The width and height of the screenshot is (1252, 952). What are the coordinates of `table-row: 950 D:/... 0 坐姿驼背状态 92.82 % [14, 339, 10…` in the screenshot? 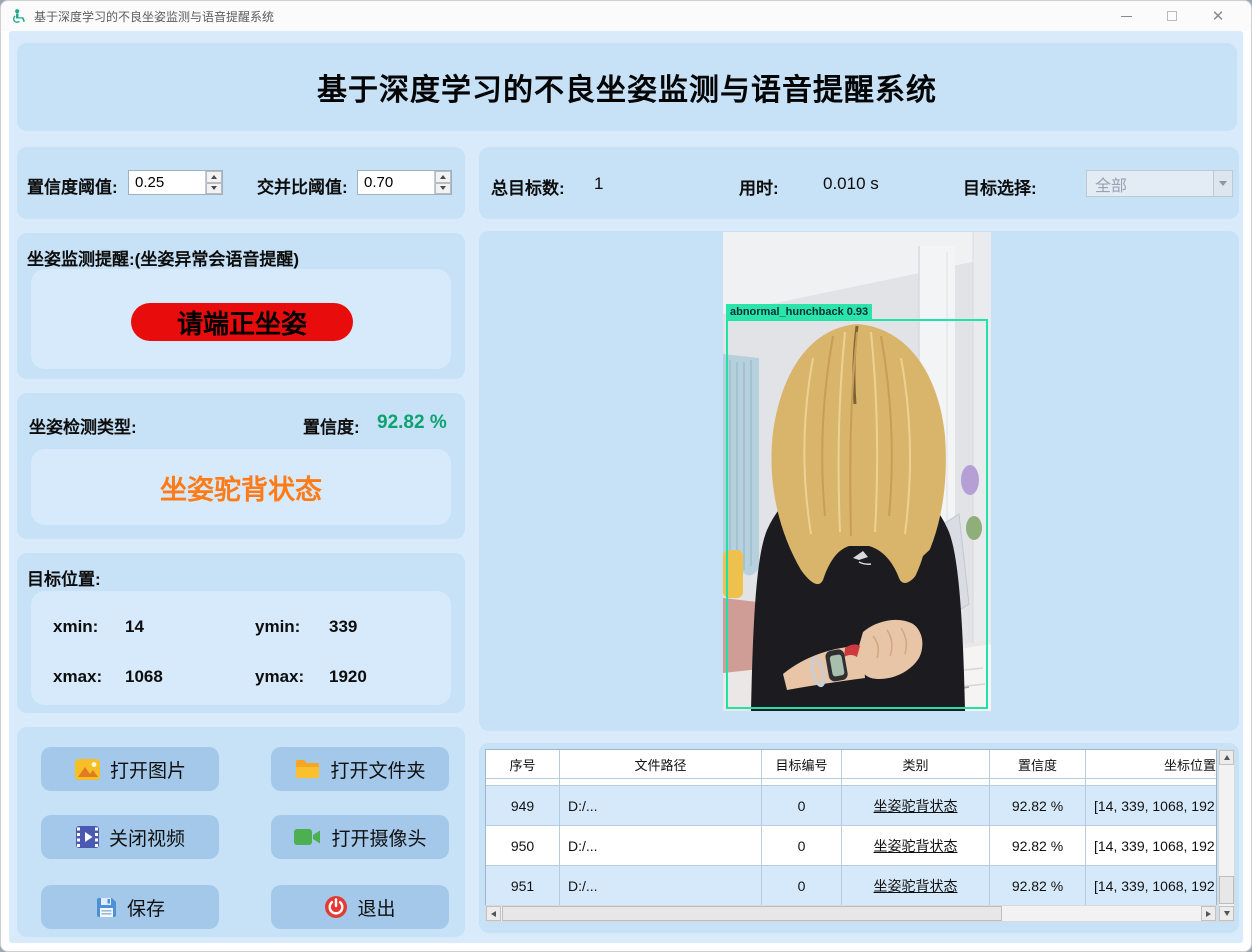 It's located at (851, 846).